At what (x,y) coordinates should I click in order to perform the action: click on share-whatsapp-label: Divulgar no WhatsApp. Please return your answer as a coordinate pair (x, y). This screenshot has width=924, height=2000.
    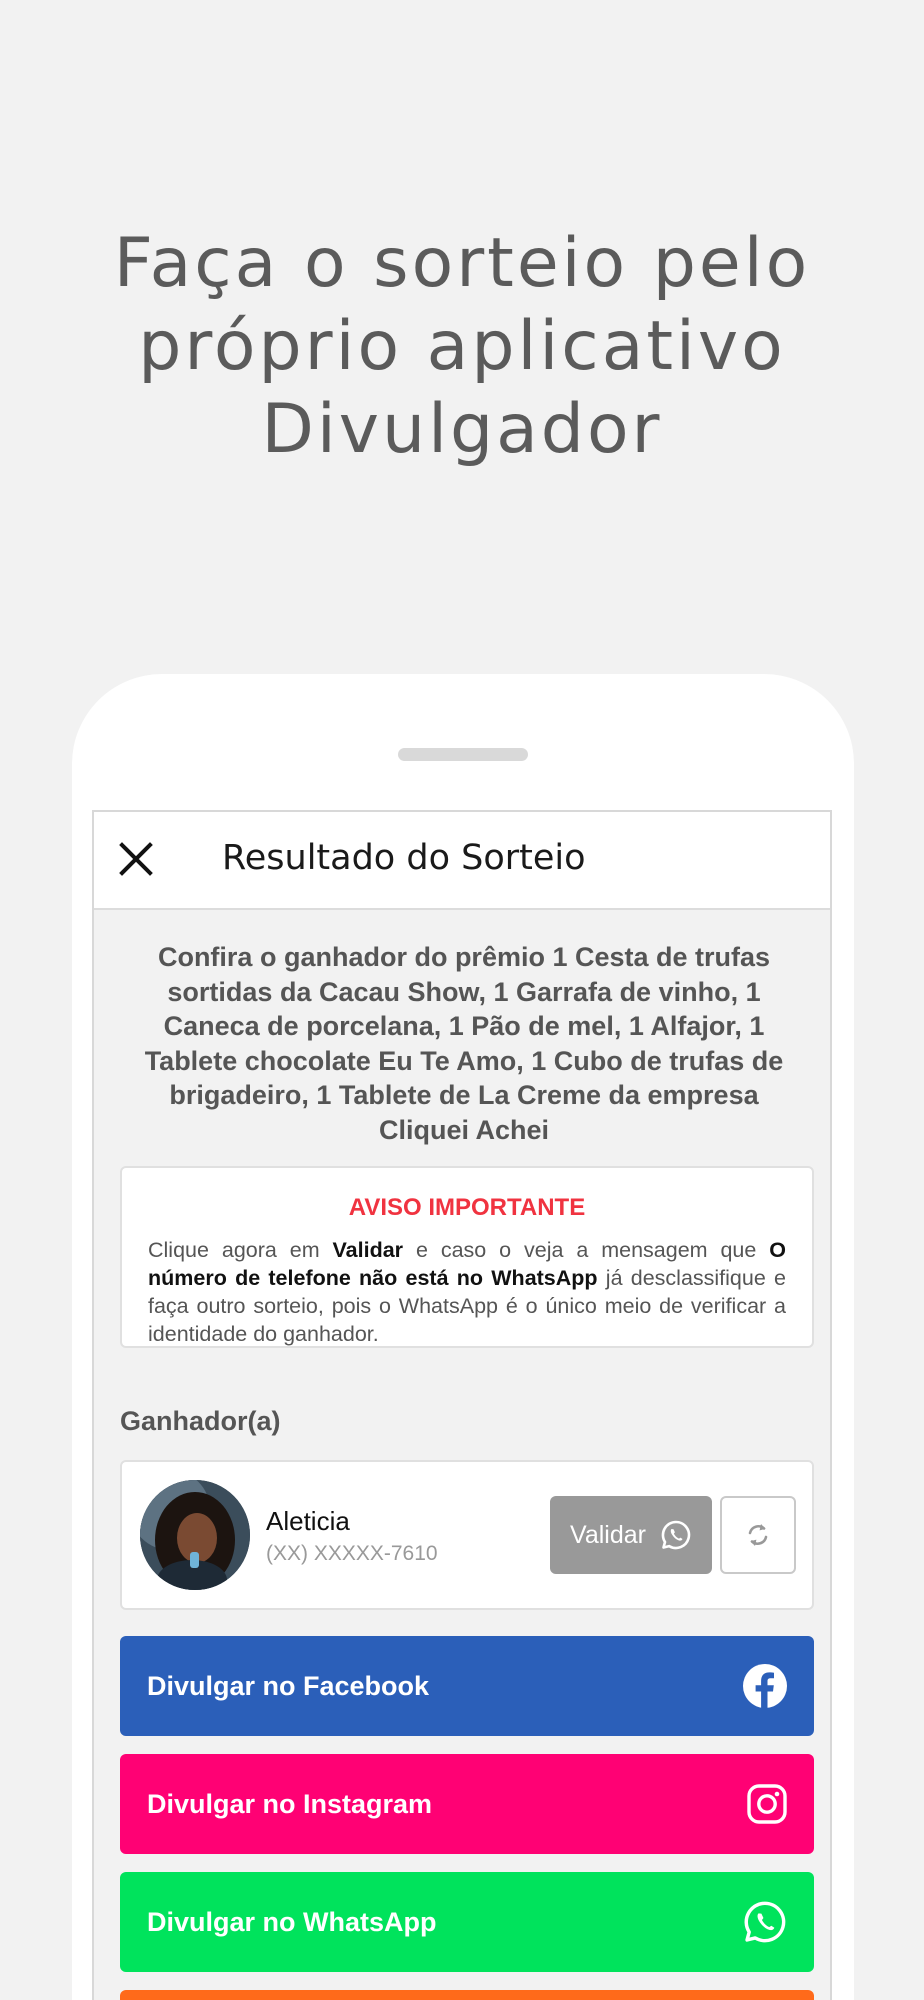
    Looking at the image, I should click on (292, 1921).